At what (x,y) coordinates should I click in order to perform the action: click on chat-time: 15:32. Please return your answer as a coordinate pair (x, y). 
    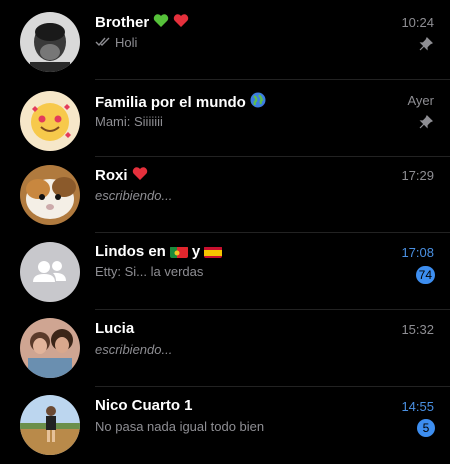
    Looking at the image, I should click on (417, 329).